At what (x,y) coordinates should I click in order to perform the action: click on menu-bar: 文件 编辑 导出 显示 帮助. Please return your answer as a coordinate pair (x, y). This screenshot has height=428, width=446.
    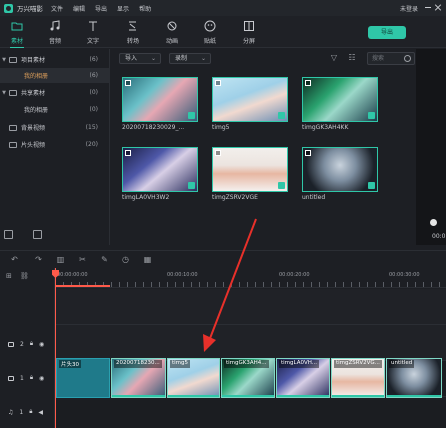
    Looking at the image, I should click on (106, 8).